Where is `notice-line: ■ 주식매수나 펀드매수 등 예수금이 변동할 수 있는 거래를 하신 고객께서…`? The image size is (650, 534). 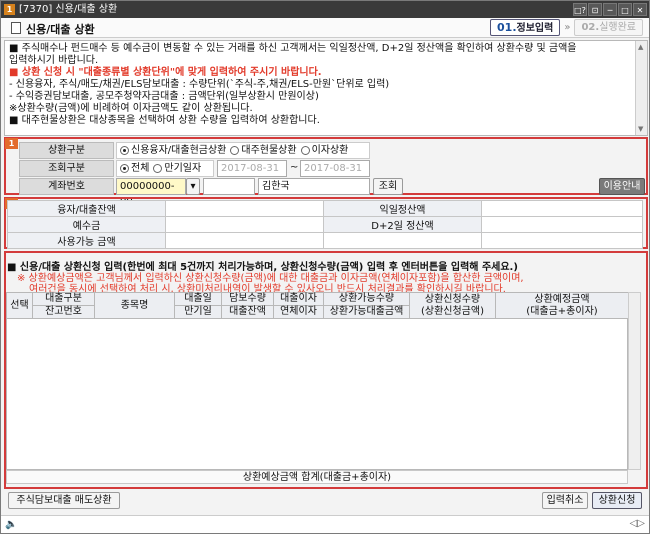
notice-line: ■ 주식매수나 펀드매수 등 예수금이 변동할 수 있는 거래를 하신 고객께서… is located at coordinates (293, 48).